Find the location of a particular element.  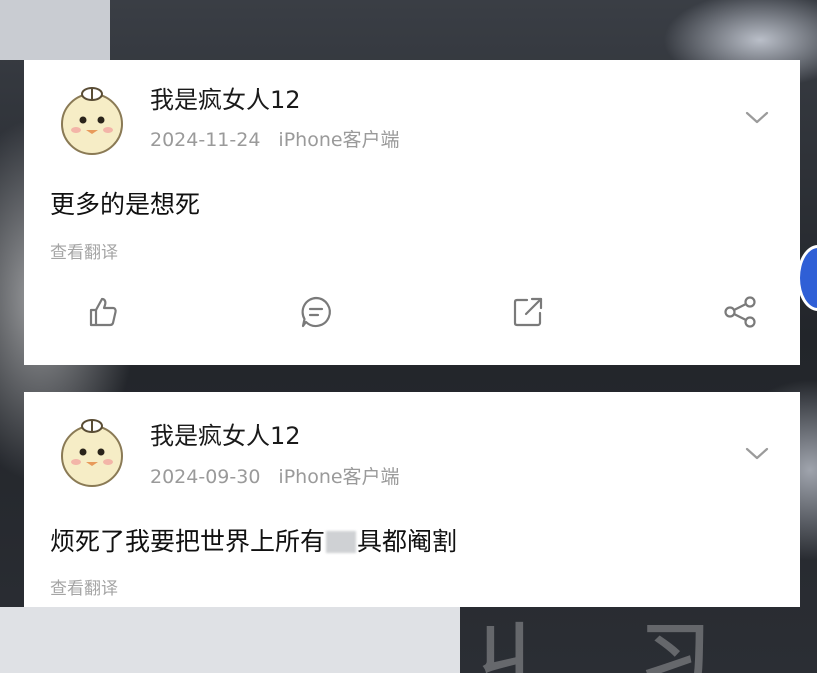

like-button is located at coordinates (102, 312).